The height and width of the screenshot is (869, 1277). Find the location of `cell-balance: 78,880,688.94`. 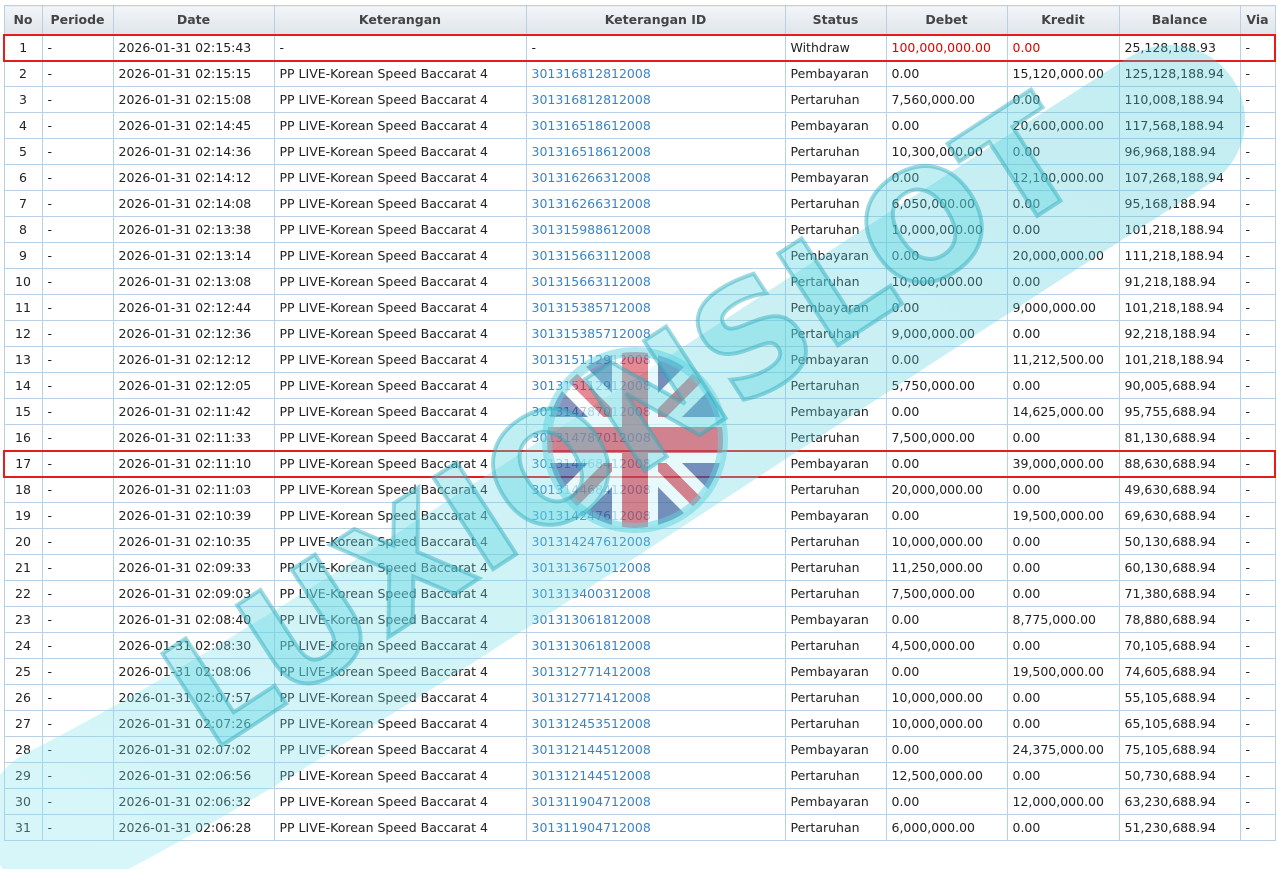

cell-balance: 78,880,688.94 is located at coordinates (1179, 619).